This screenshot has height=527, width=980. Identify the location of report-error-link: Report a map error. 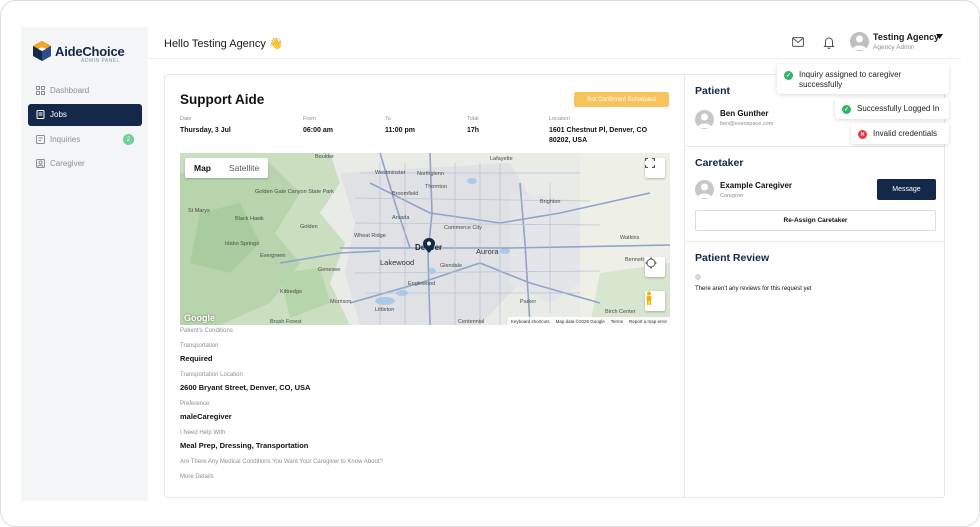
(648, 321).